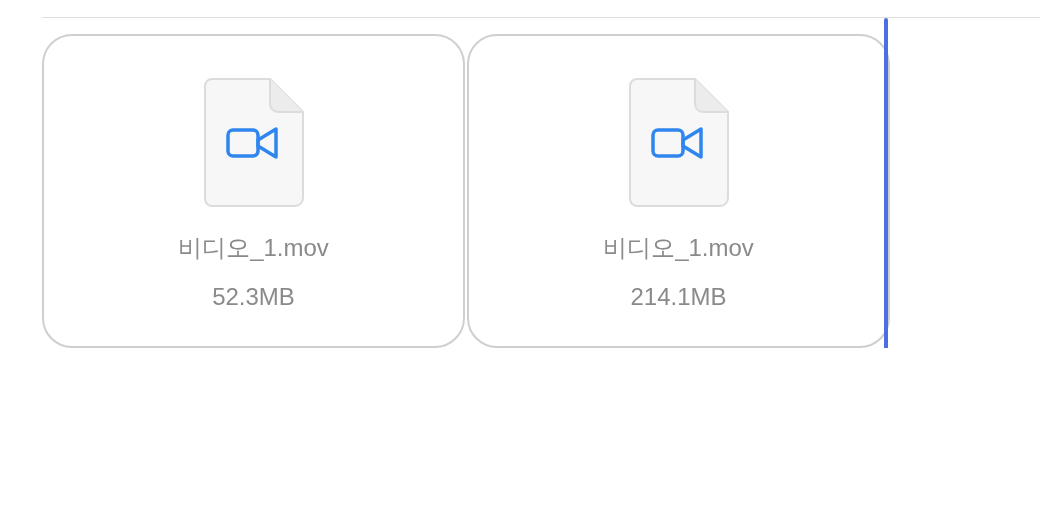 This screenshot has width=1040, height=523. I want to click on file-size: 52.3MB, so click(253, 297).